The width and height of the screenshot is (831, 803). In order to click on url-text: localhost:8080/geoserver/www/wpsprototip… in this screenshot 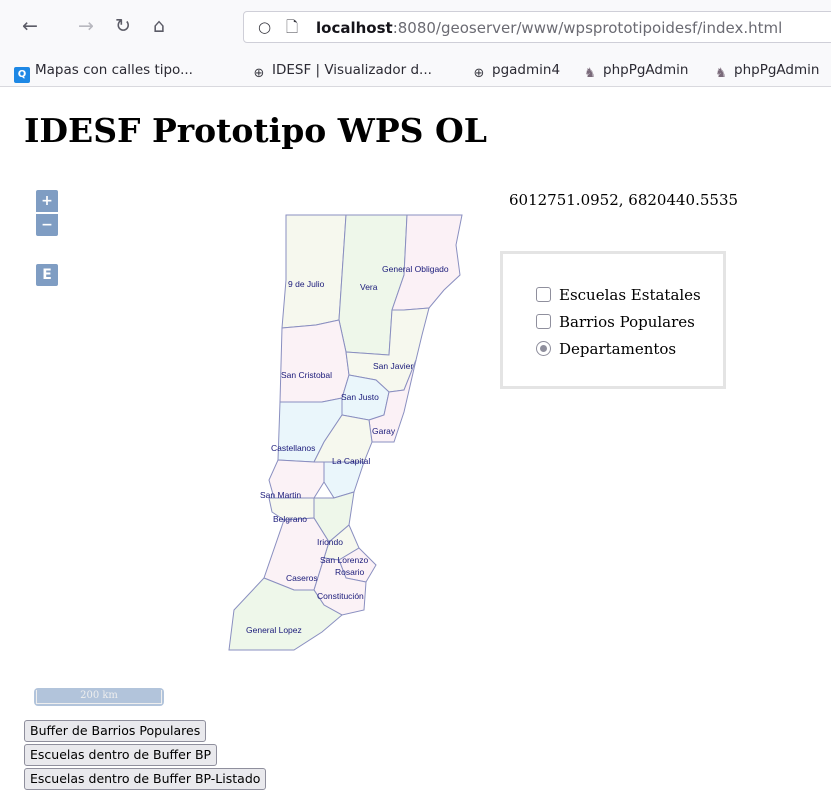, I will do `click(549, 28)`.